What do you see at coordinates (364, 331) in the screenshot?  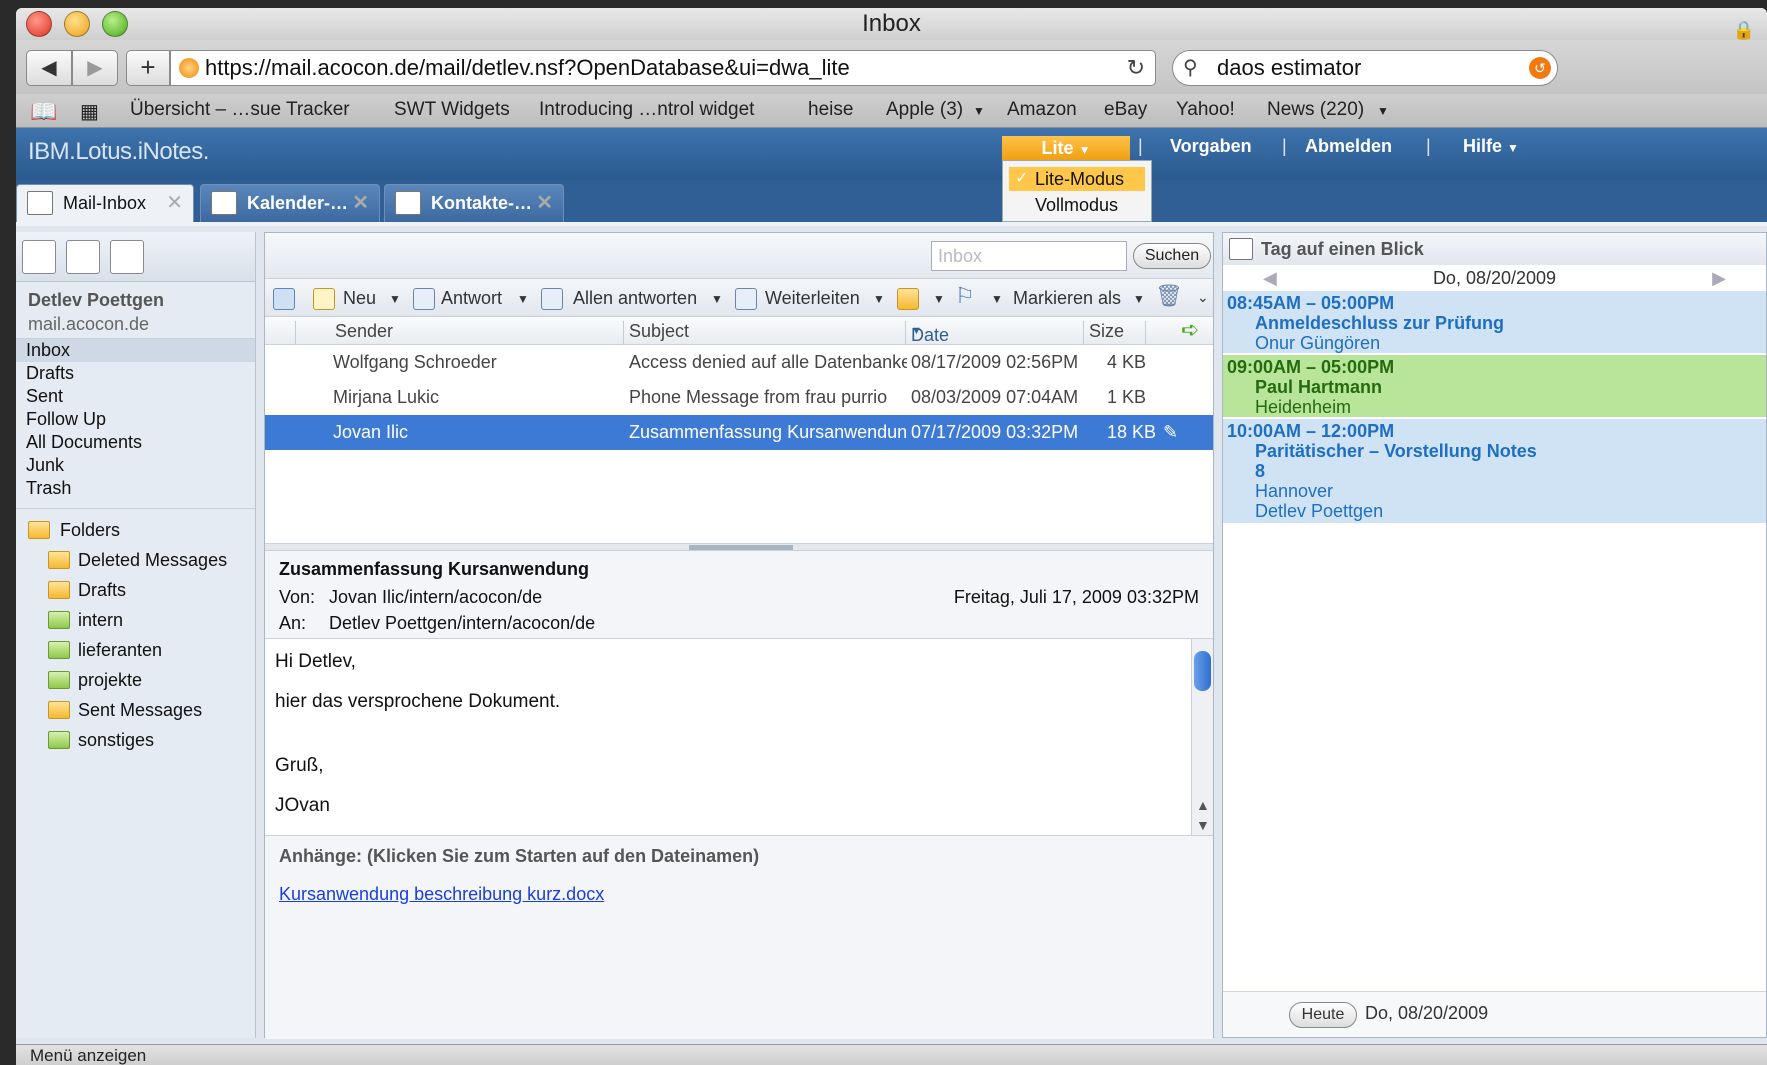 I see `column-sender: Sender` at bounding box center [364, 331].